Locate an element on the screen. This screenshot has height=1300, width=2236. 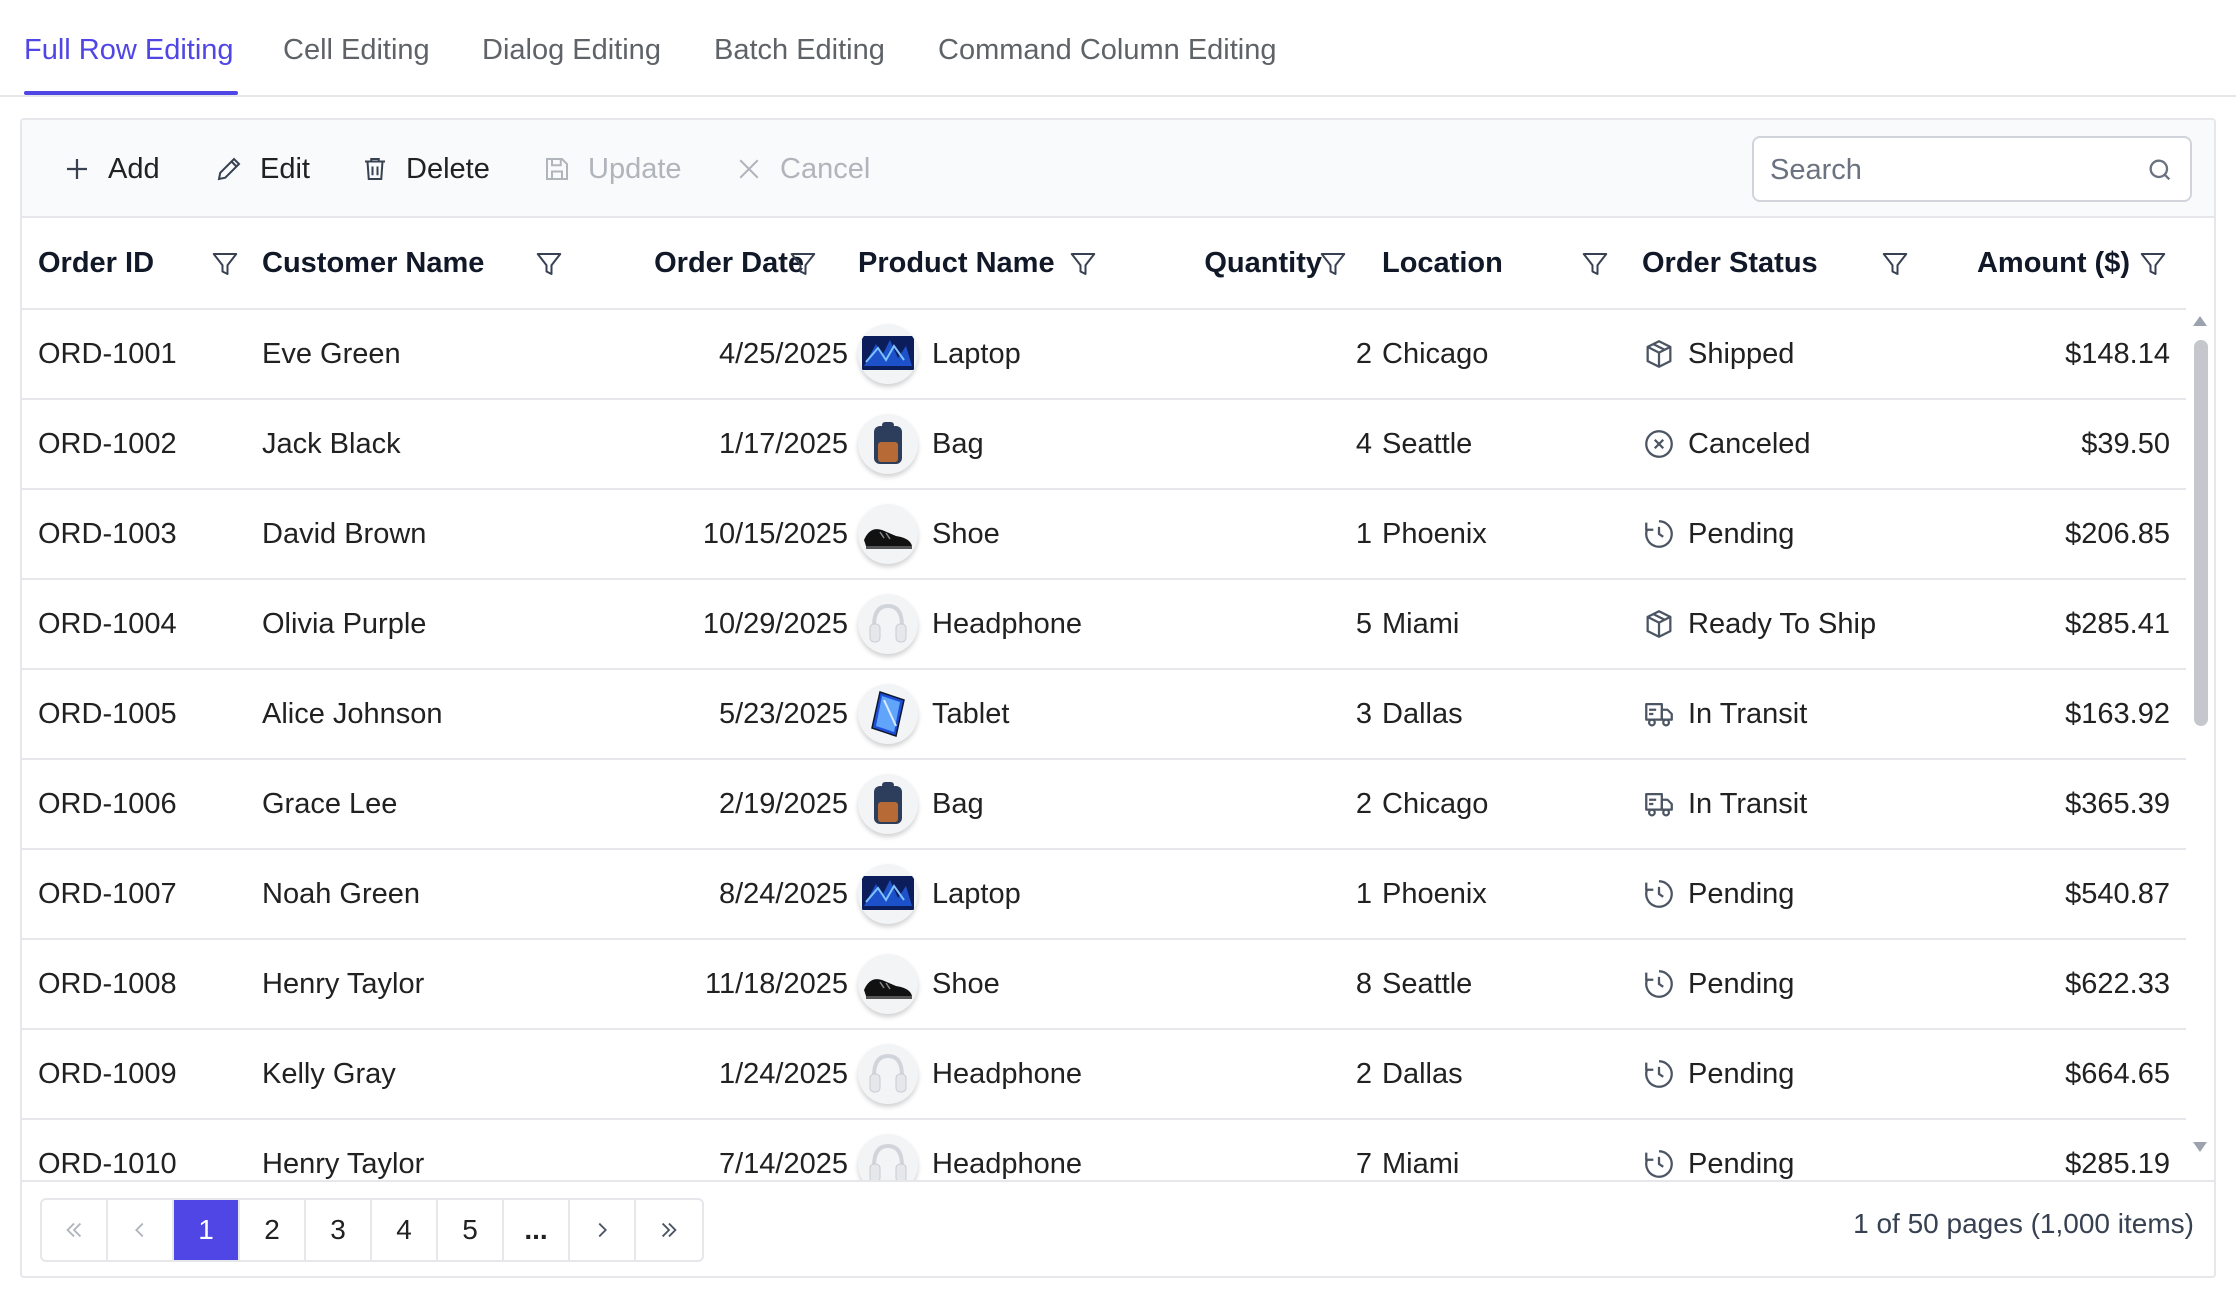
order-id-cell: ORD-1002 is located at coordinates (107, 443).